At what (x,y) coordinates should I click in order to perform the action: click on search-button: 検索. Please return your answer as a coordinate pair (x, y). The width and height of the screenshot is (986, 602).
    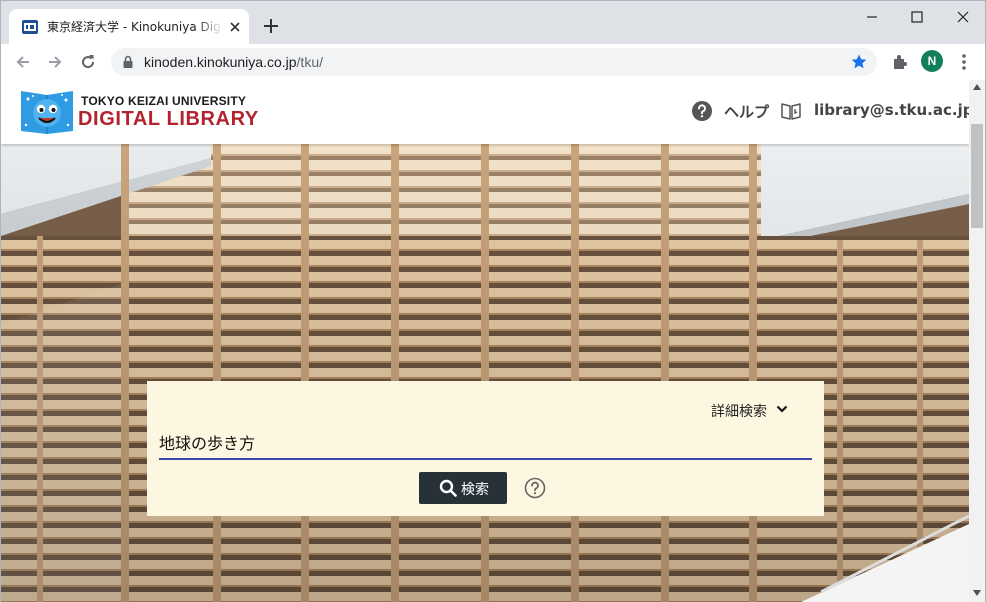
    Looking at the image, I should click on (463, 488).